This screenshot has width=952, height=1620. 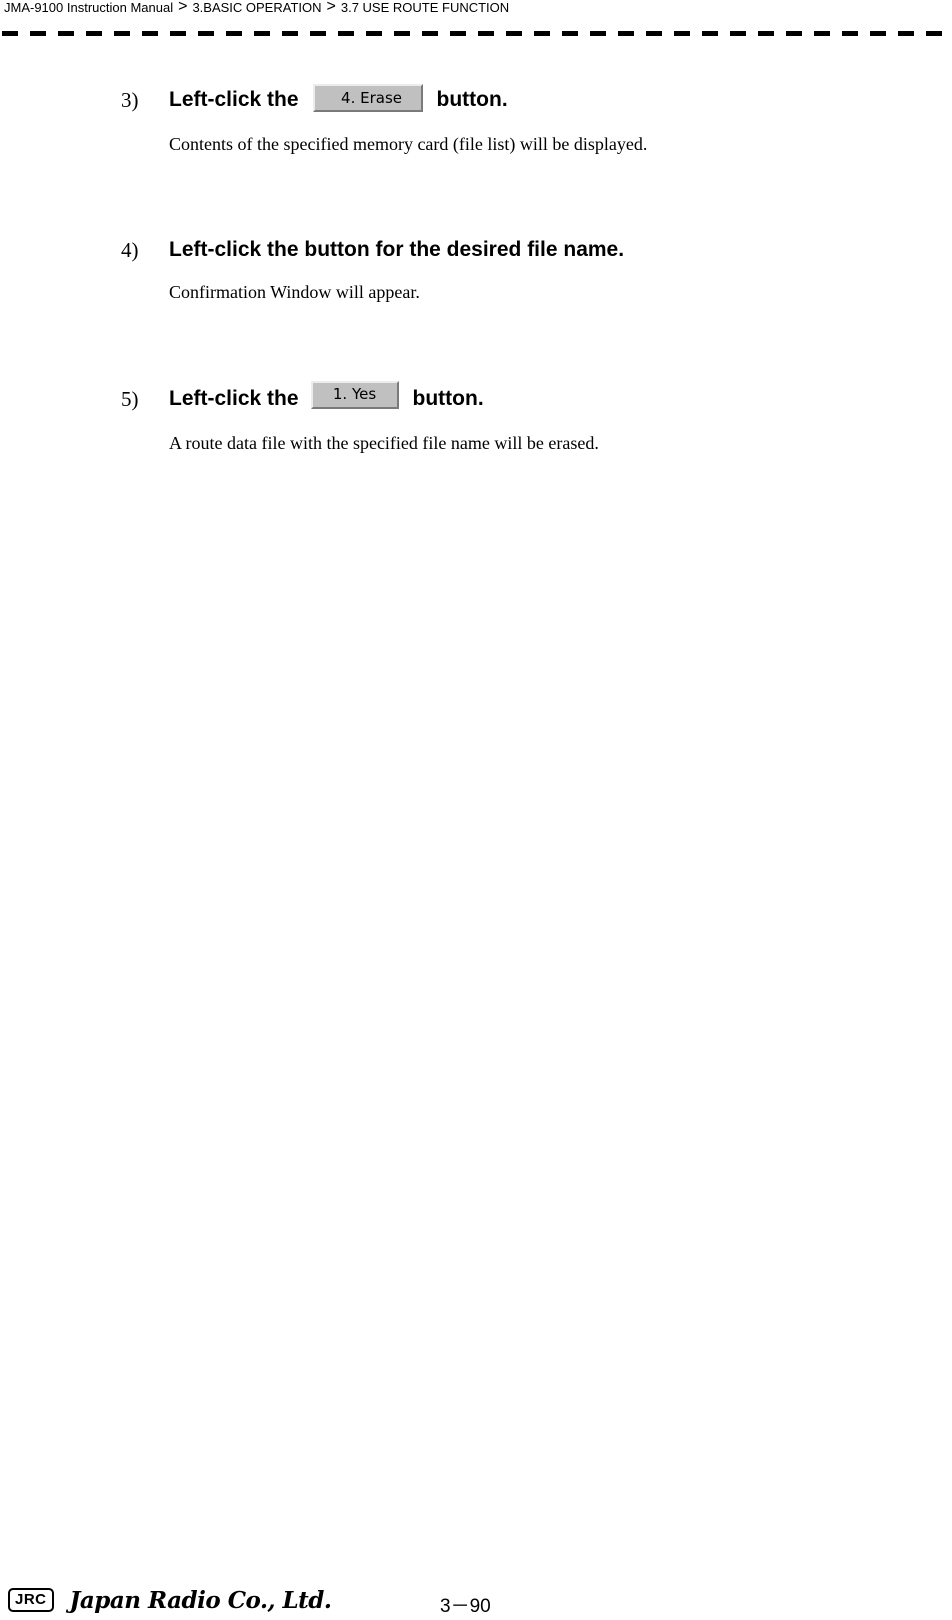 What do you see at coordinates (465, 1606) in the screenshot?
I see `page-number: 3－90` at bounding box center [465, 1606].